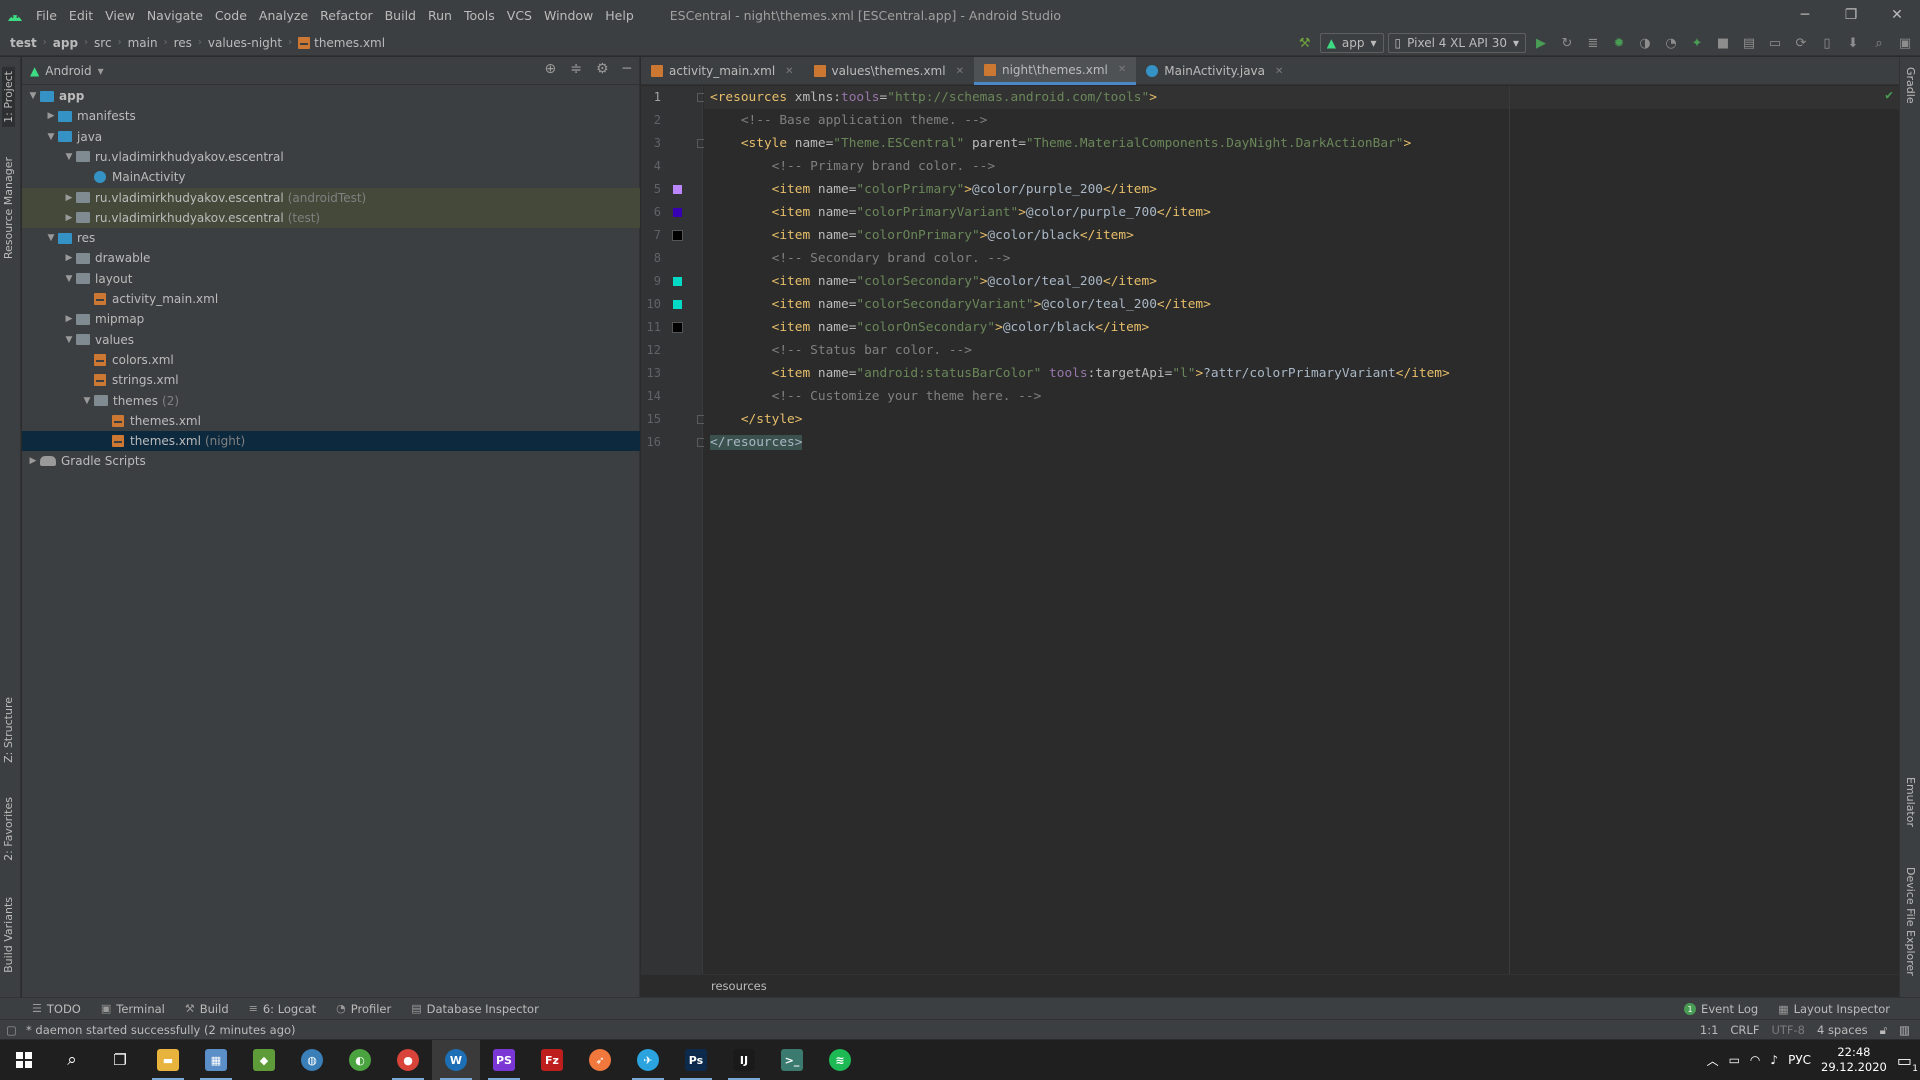 The height and width of the screenshot is (1080, 1920). I want to click on hide-panel-icon: ─, so click(627, 69).